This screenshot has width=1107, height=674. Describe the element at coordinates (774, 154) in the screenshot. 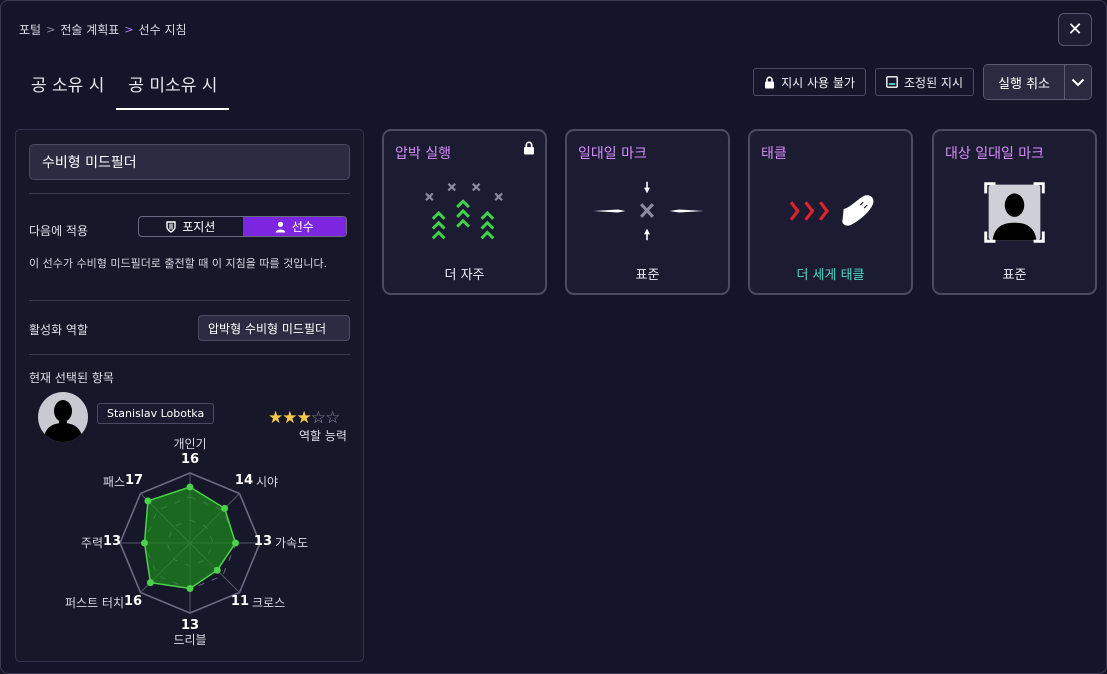

I see `card-title: 태클` at that location.